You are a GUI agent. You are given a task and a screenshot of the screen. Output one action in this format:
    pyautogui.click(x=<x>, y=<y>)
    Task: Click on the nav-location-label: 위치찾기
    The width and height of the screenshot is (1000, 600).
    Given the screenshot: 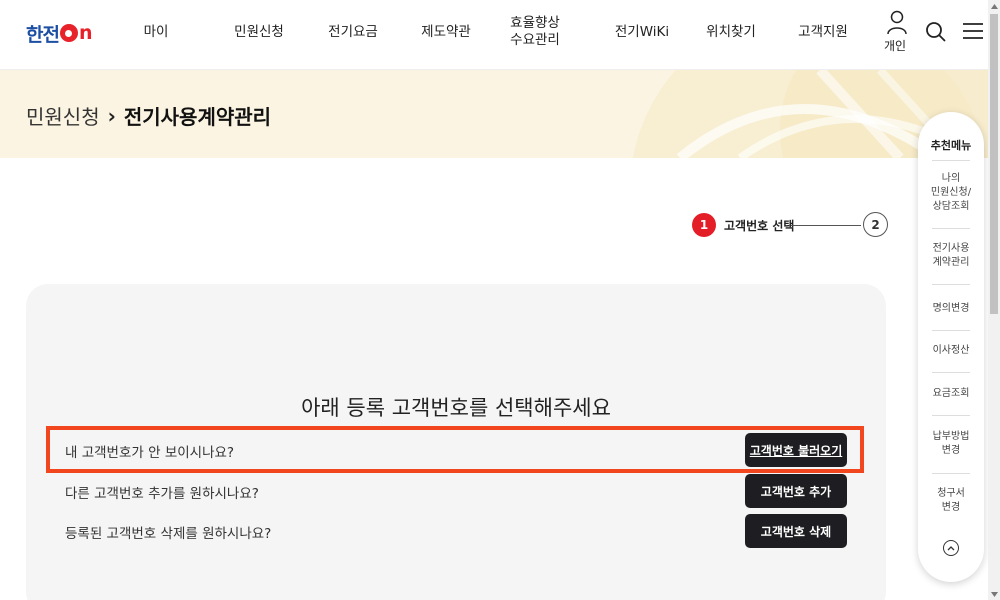 What is the action you would take?
    pyautogui.click(x=731, y=31)
    